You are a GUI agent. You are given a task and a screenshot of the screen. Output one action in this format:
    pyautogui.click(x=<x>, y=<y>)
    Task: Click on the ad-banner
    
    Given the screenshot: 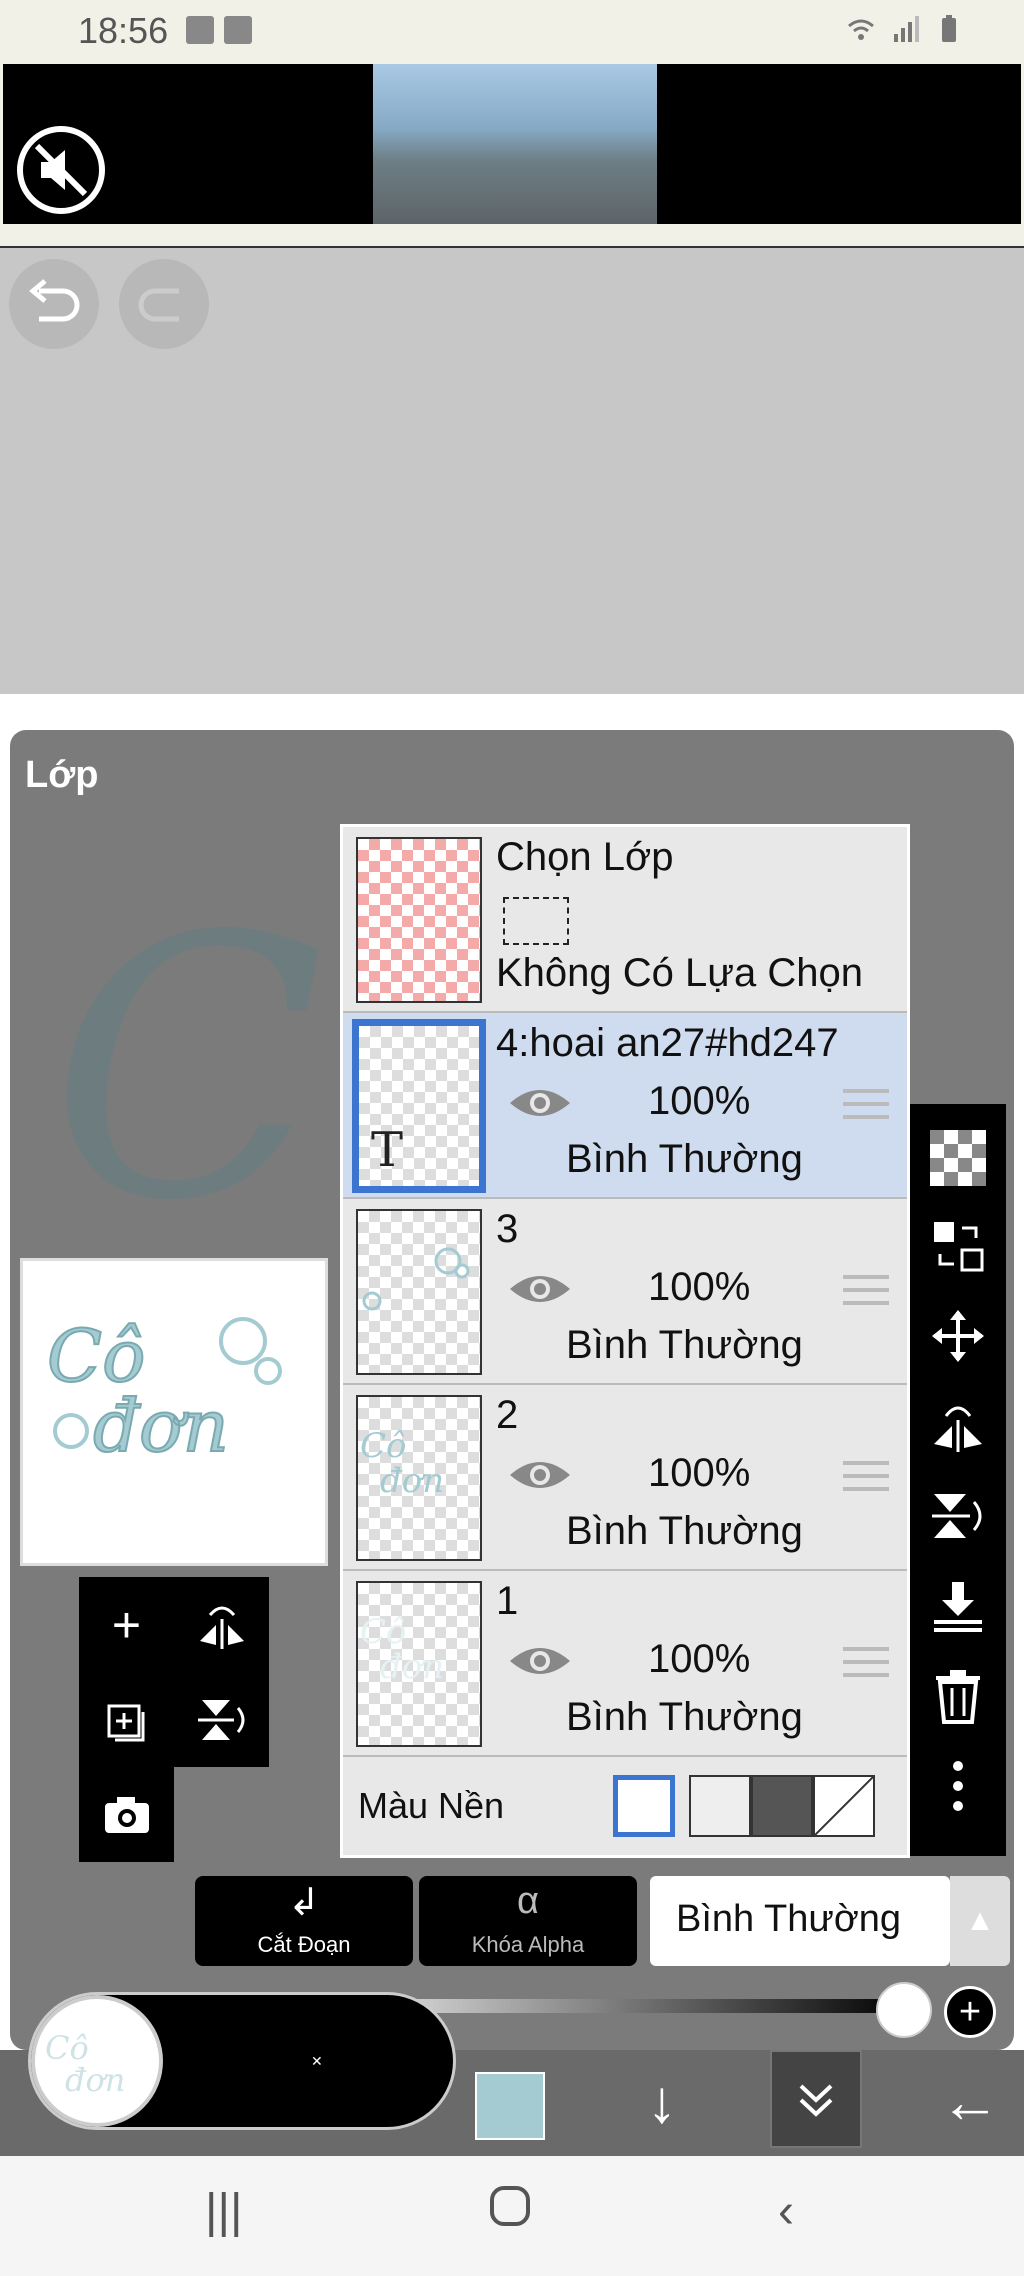 What is the action you would take?
    pyautogui.click(x=512, y=156)
    